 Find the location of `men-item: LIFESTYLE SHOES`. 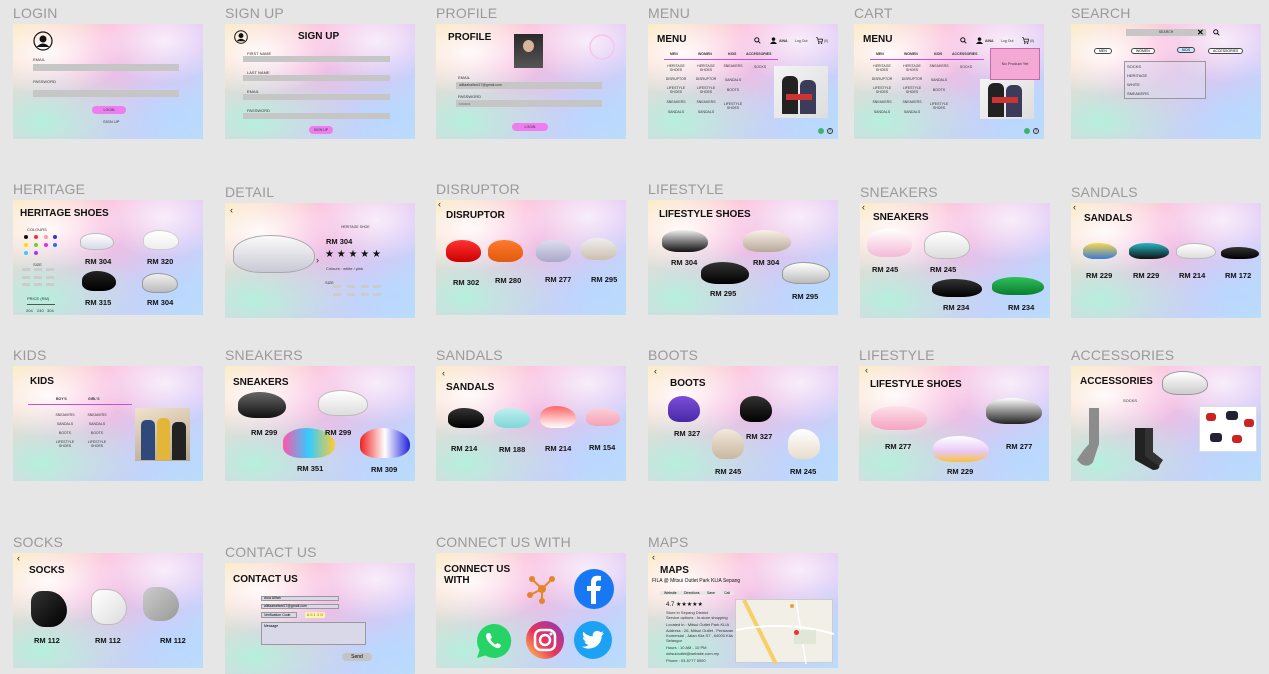

men-item: LIFESTYLE SHOES is located at coordinates (676, 90).